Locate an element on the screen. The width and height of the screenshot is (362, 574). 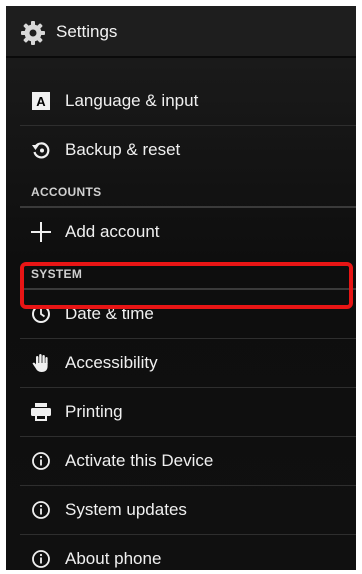
printer-icon is located at coordinates (41, 412).